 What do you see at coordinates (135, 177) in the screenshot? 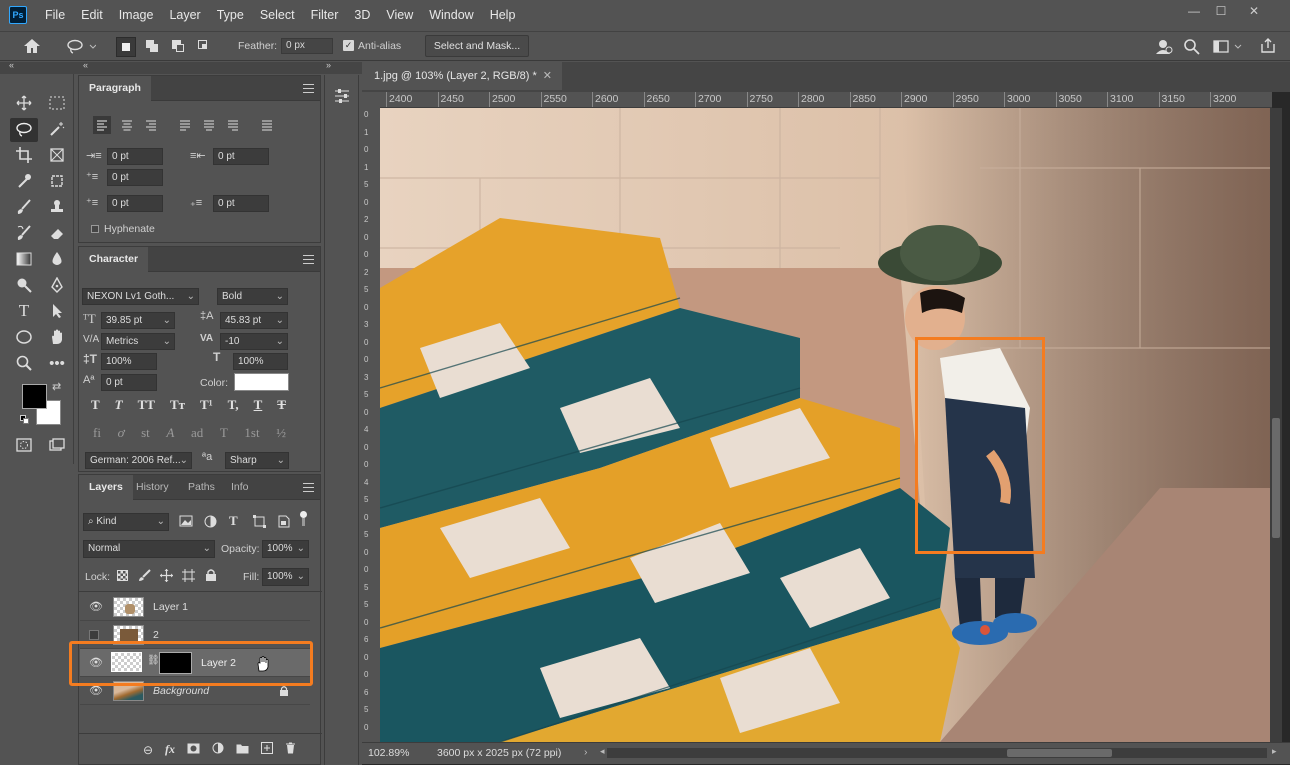
I see `indent-first-line-input: 0 pt` at bounding box center [135, 177].